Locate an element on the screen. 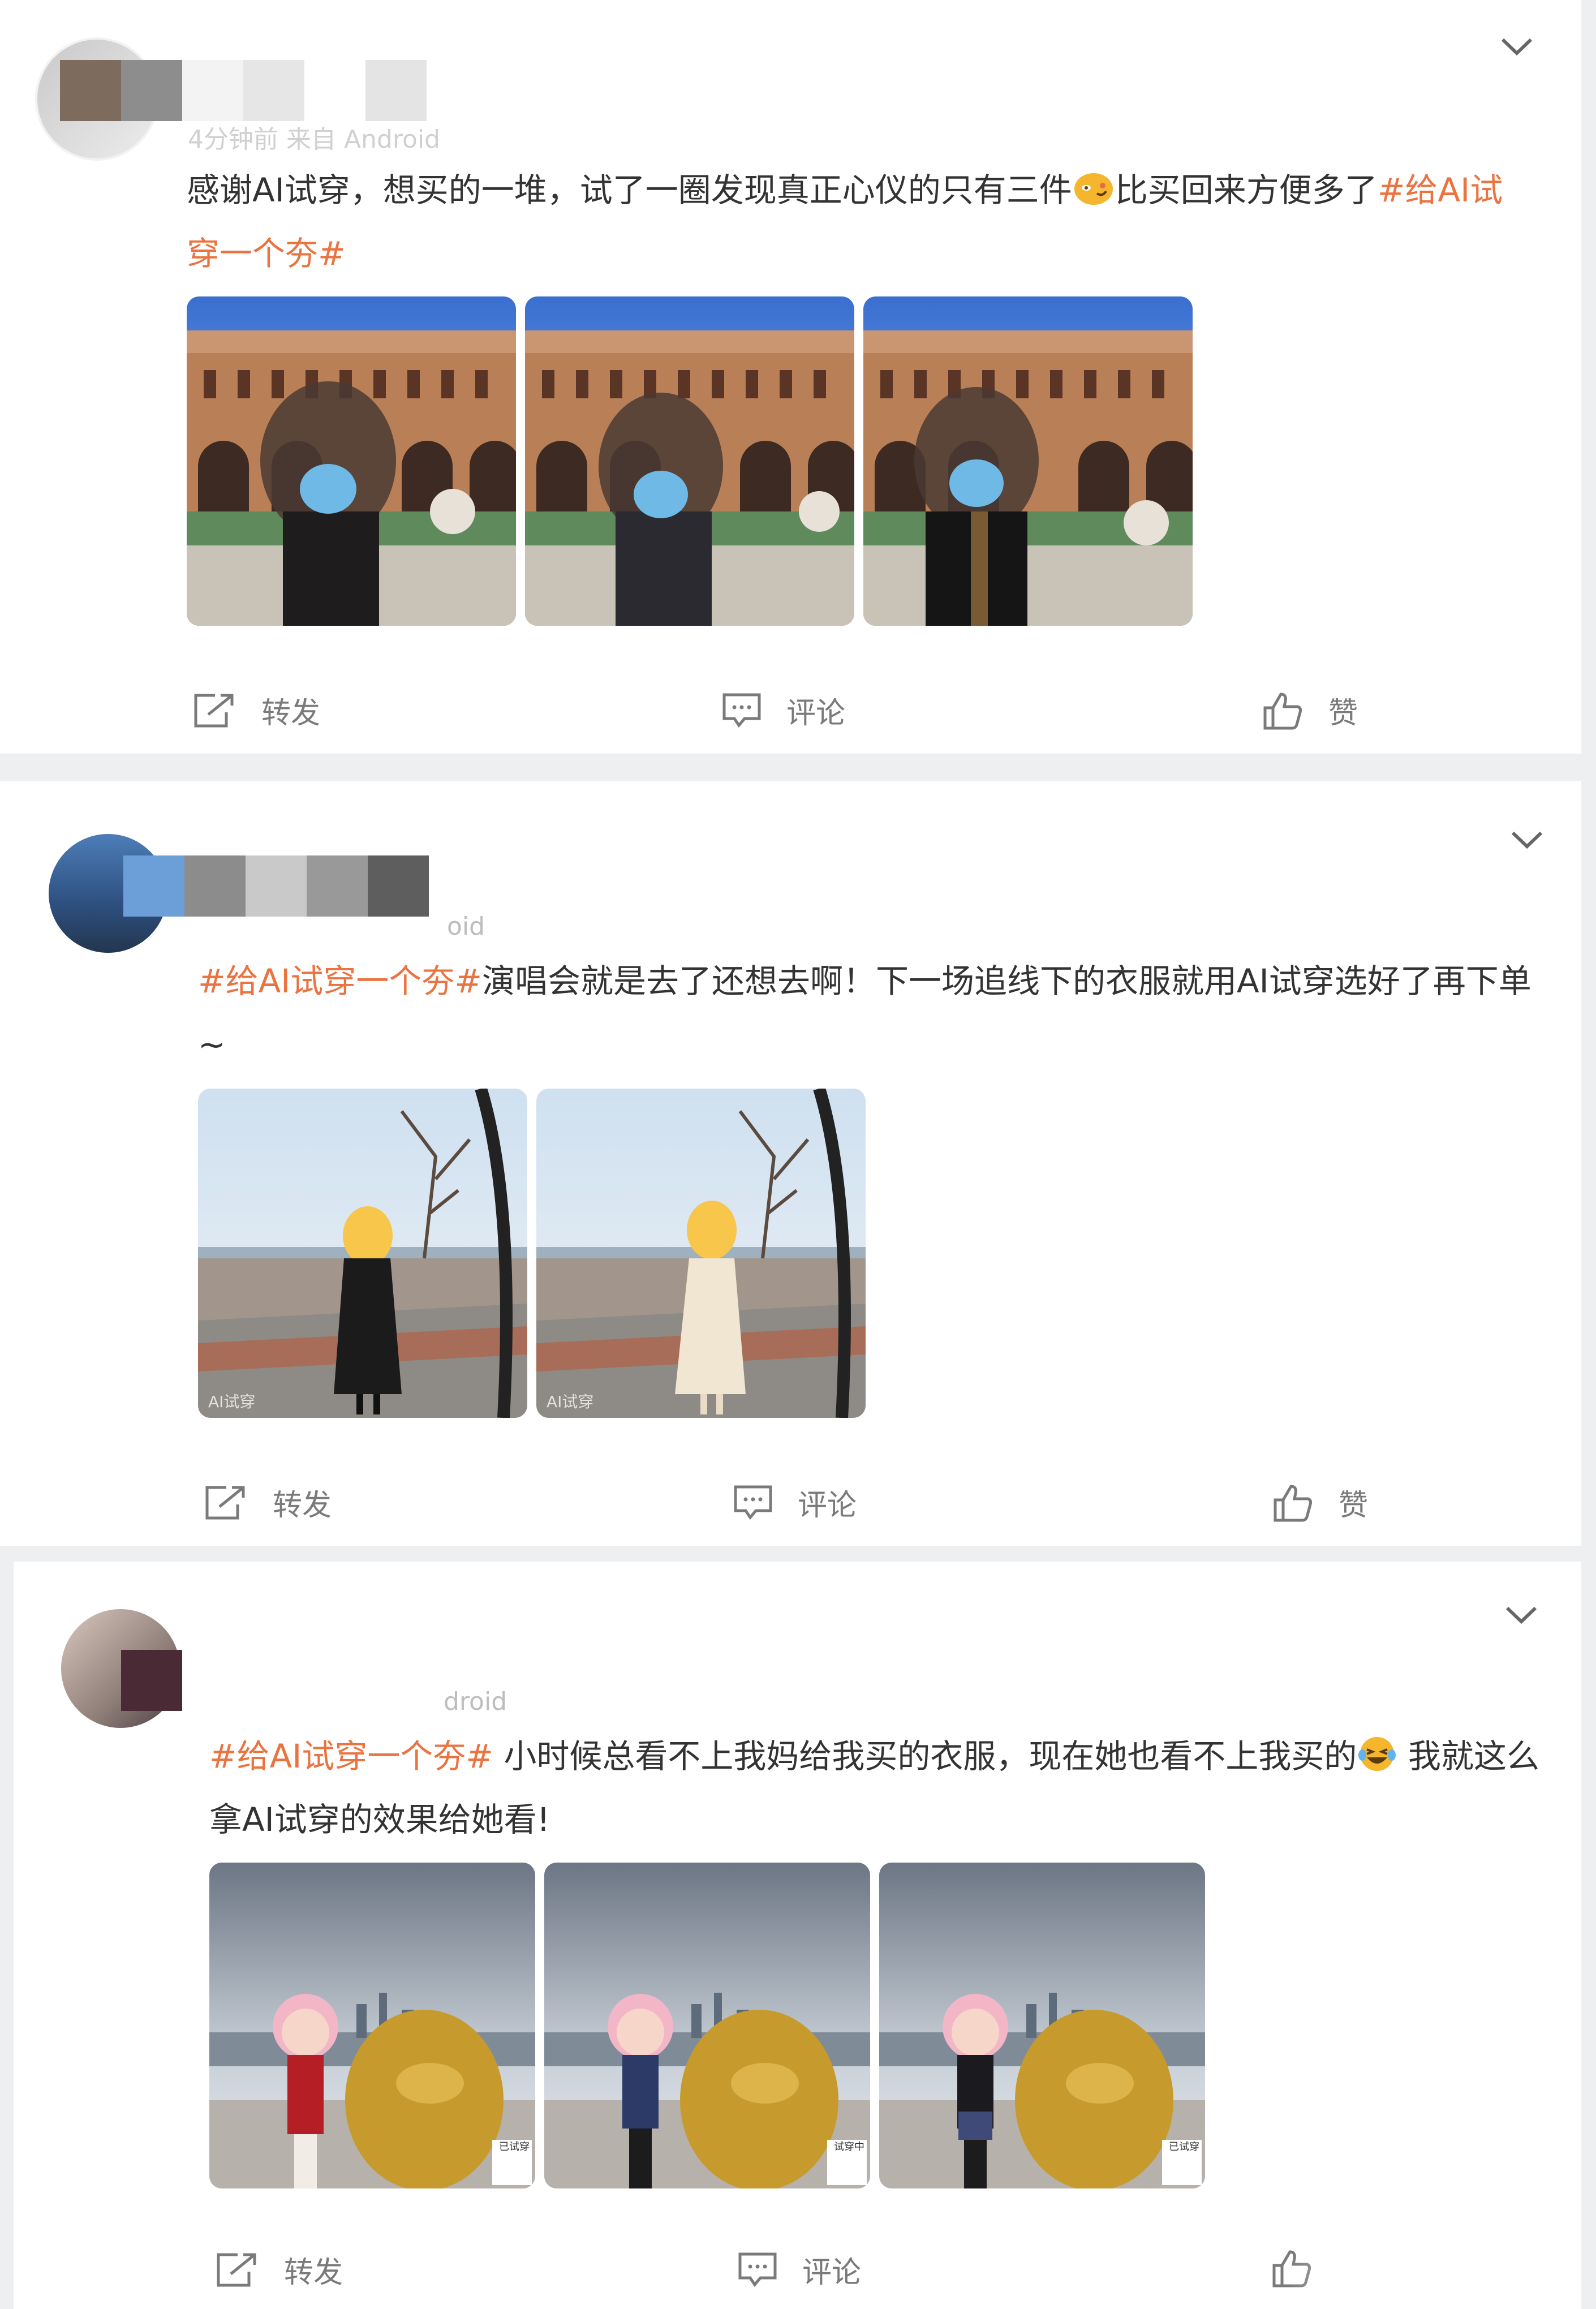  laughing-tears-emoji is located at coordinates (1377, 1754).